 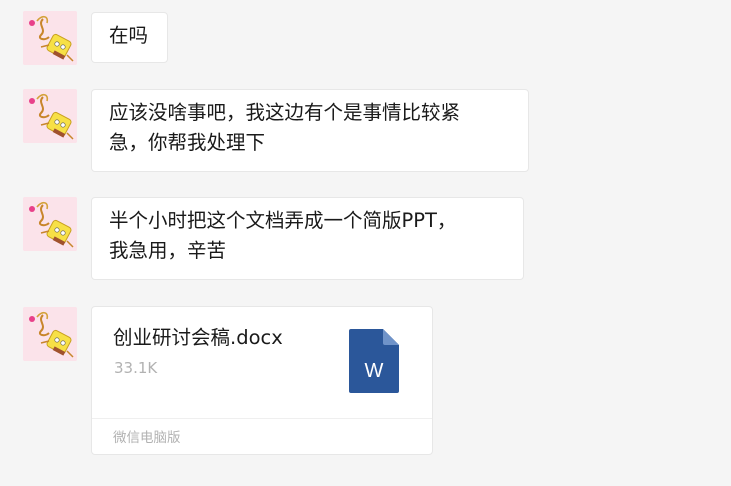 I want to click on message-text-line: 急，你帮我处理下, so click(x=187, y=142).